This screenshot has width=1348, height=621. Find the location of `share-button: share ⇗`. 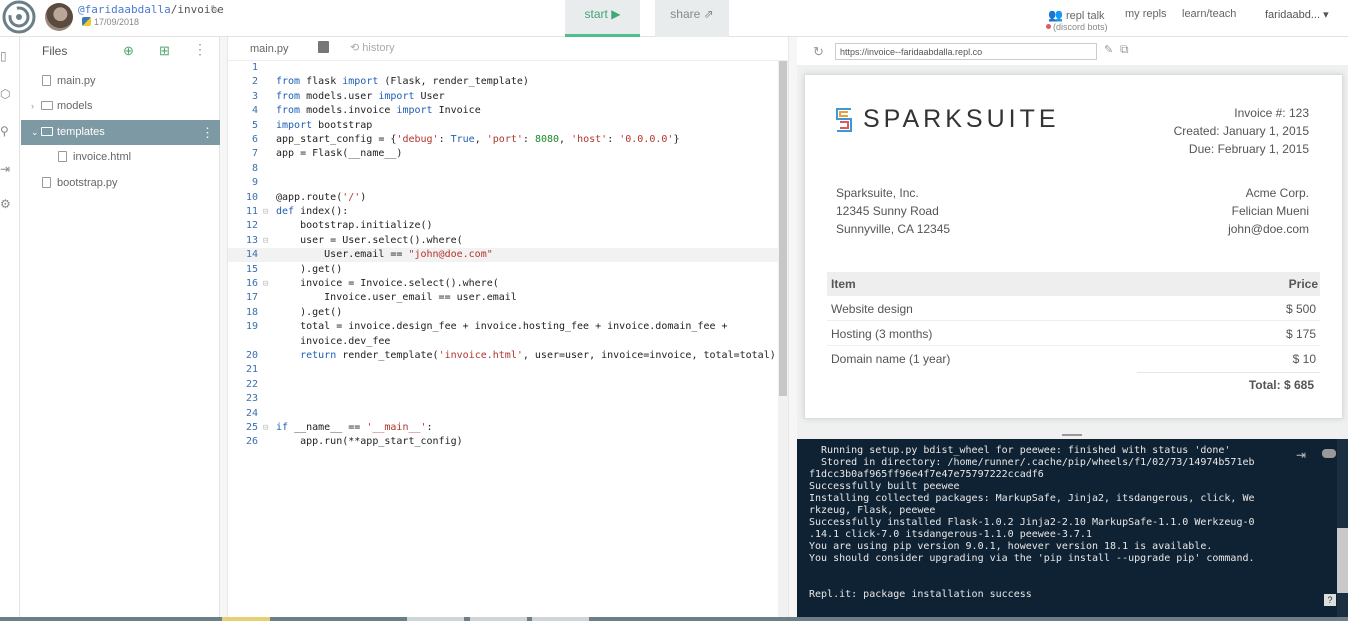

share-button: share ⇗ is located at coordinates (692, 18).